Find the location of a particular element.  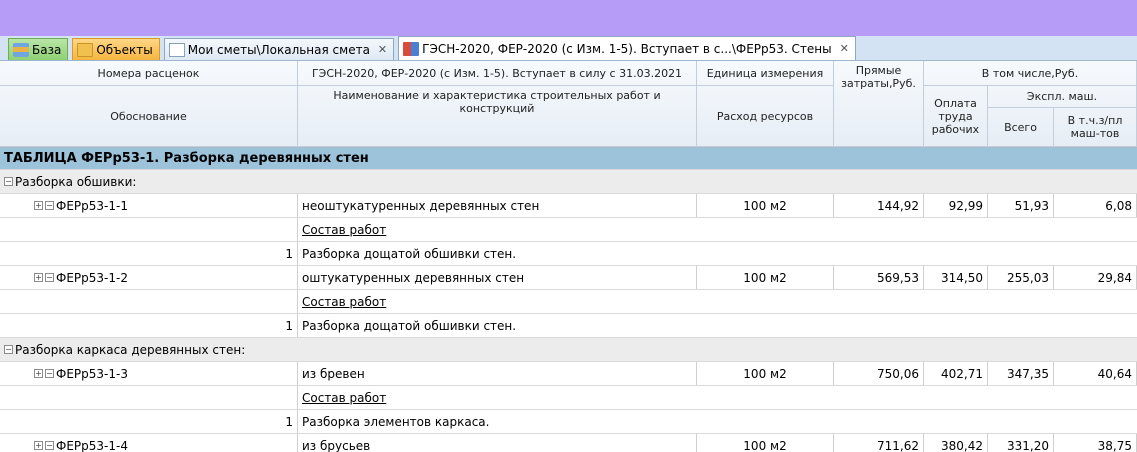

database-icon is located at coordinates (21, 49).